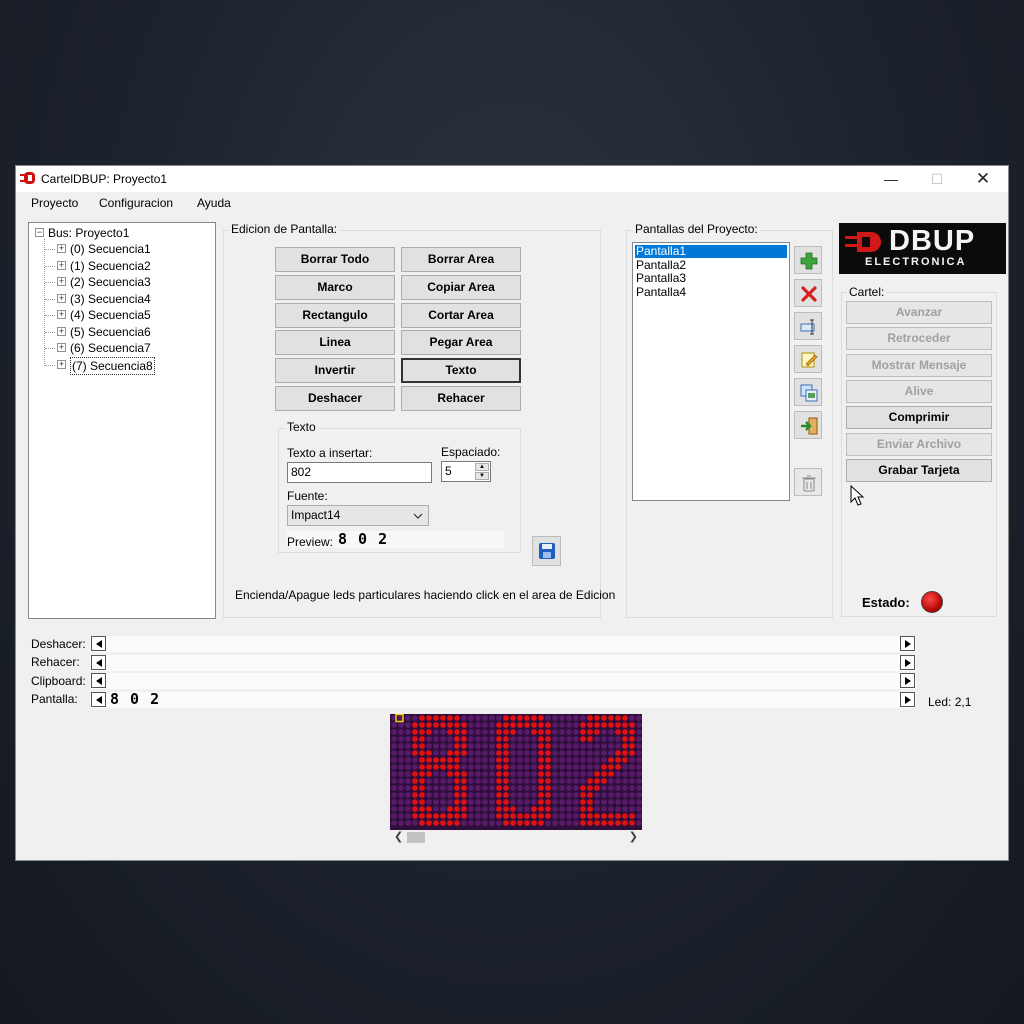 The width and height of the screenshot is (1024, 1024). I want to click on pantalla-list-item: Pantalla2, so click(711, 265).